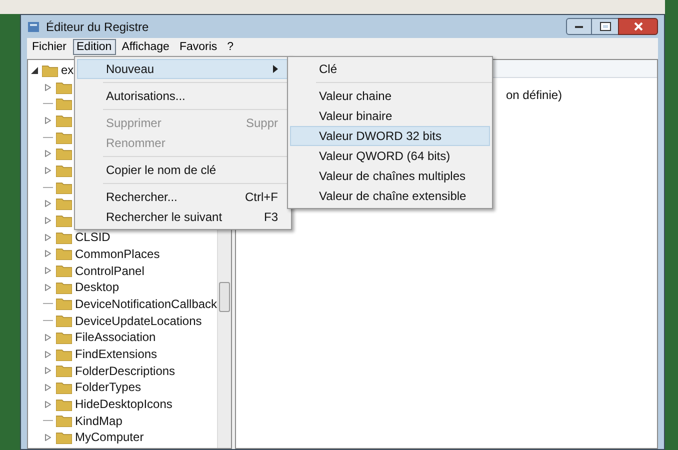 This screenshot has height=450, width=678. What do you see at coordinates (390, 96) in the screenshot?
I see `menu-item: Valeur chaine` at bounding box center [390, 96].